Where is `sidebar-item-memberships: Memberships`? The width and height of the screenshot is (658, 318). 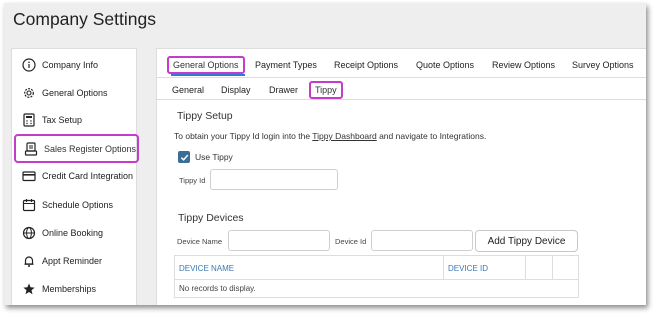
sidebar-item-memberships: Memberships is located at coordinates (75, 289).